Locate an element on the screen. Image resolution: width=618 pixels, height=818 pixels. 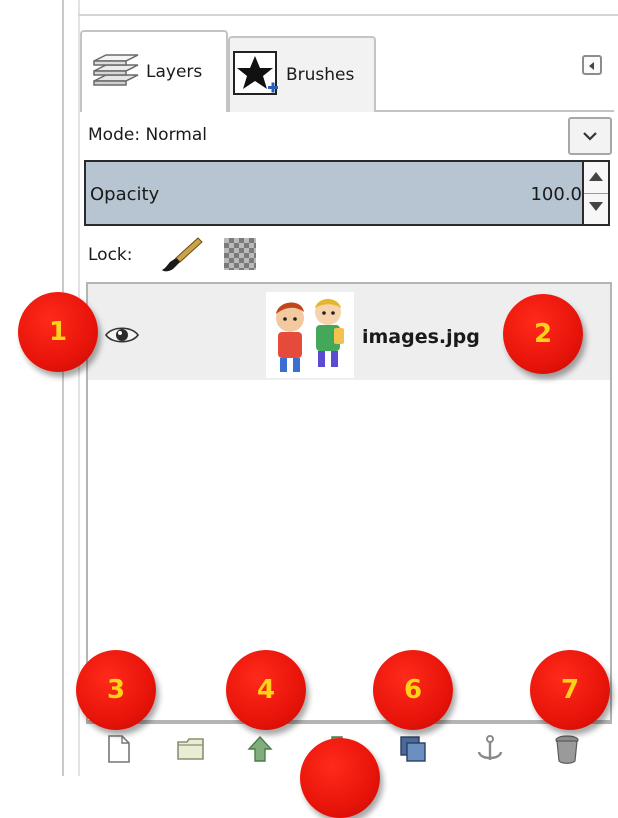
new-group-icon is located at coordinates (191, 751).